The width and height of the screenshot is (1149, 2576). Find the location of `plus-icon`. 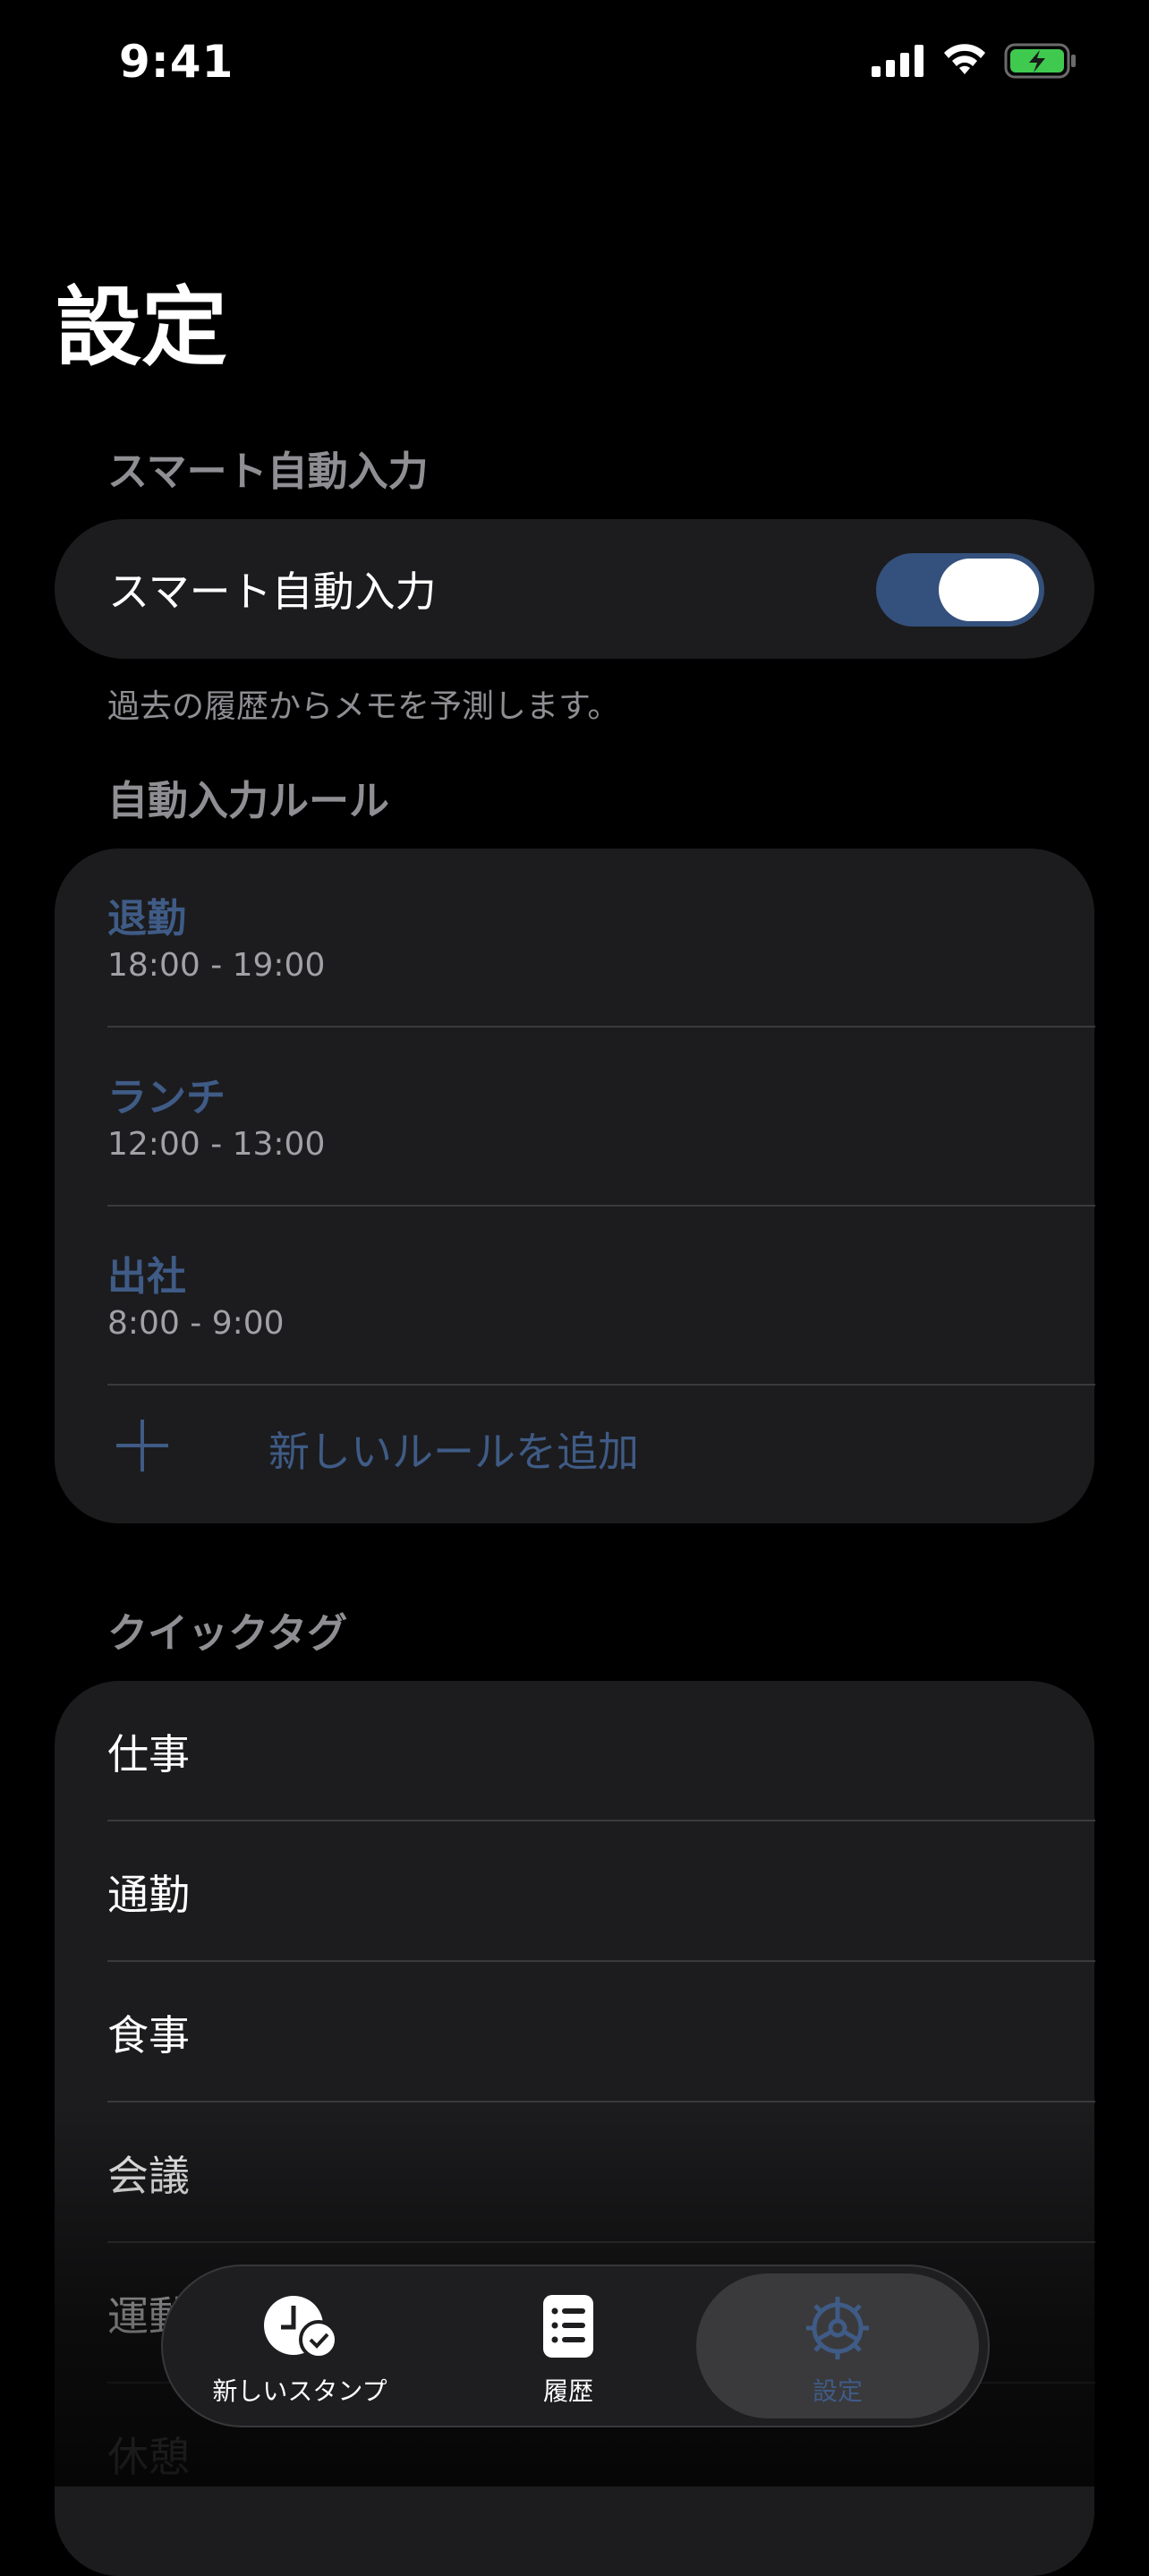

plus-icon is located at coordinates (142, 1445).